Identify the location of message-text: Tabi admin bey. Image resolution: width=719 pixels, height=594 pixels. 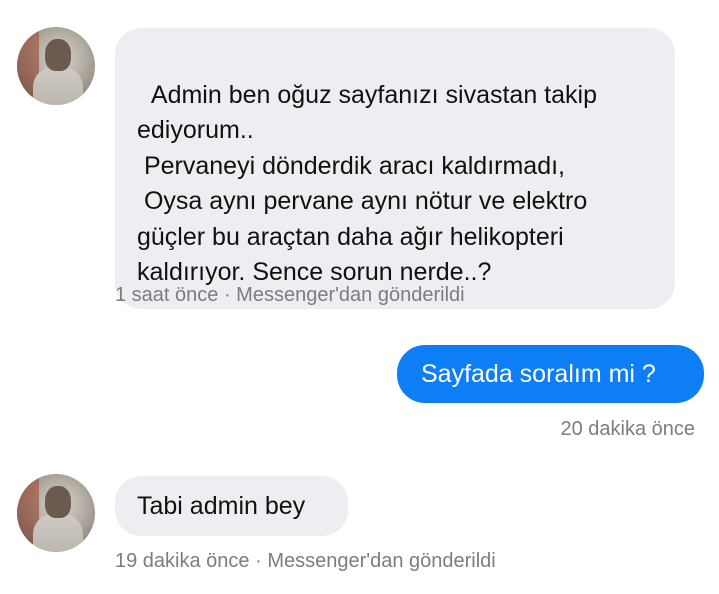
(221, 506).